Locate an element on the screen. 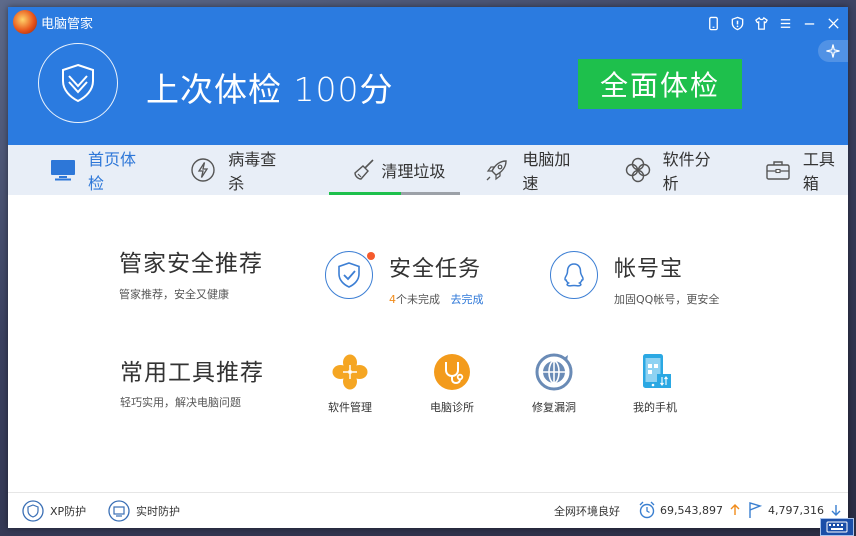 The width and height of the screenshot is (856, 536). security-task-link: 去完成 is located at coordinates (467, 299).